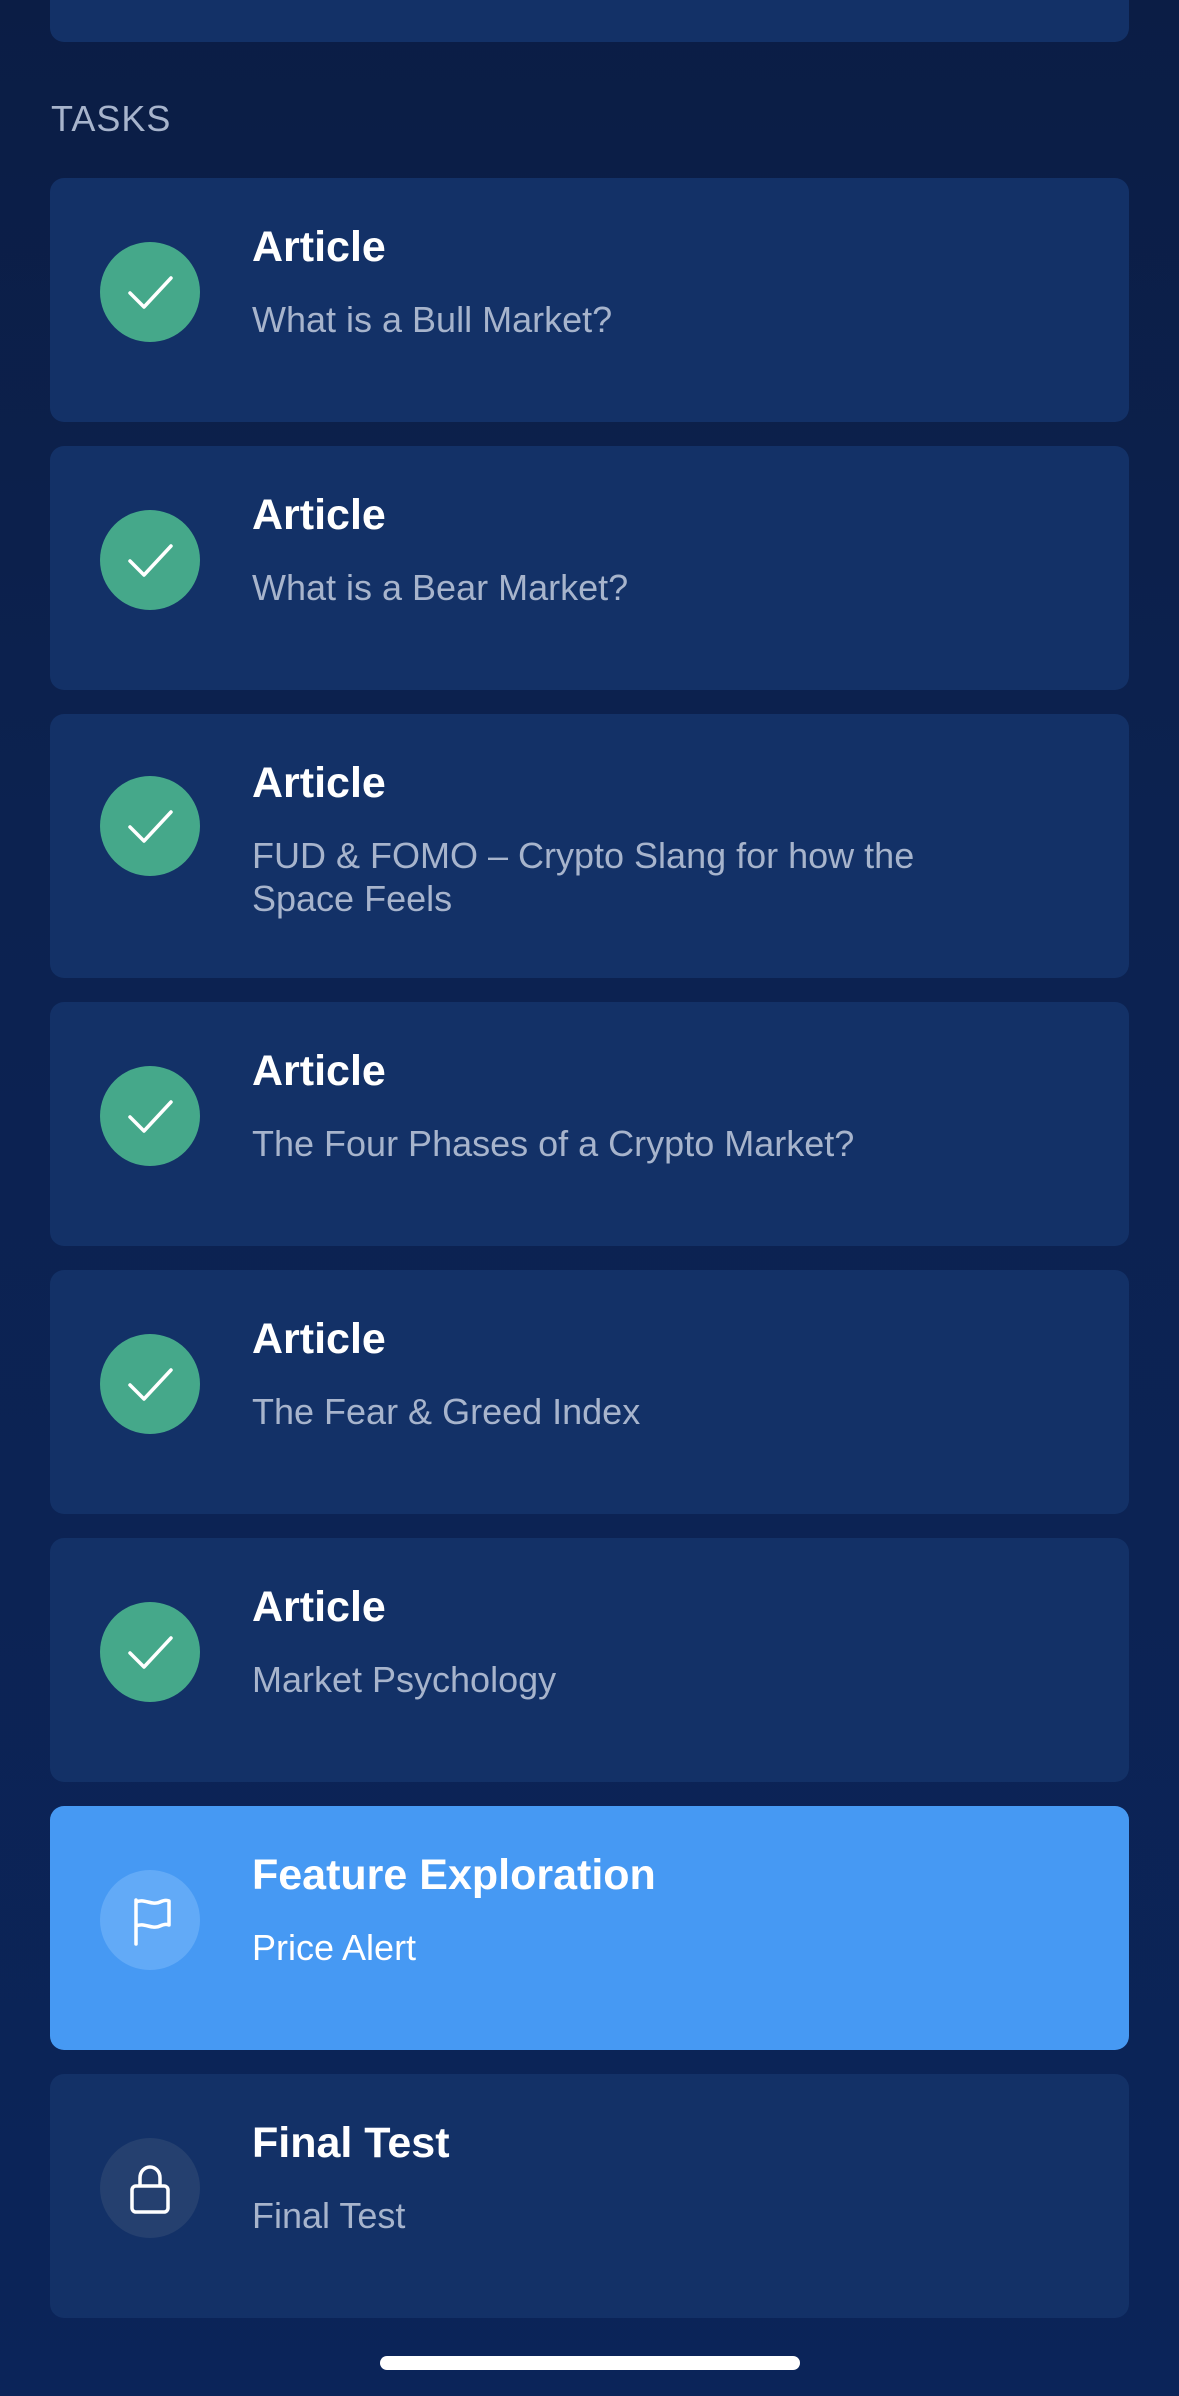 Image resolution: width=1179 pixels, height=2396 pixels. I want to click on task-card-price-alert: Feature Exploration Price Alert, so click(589, 1928).